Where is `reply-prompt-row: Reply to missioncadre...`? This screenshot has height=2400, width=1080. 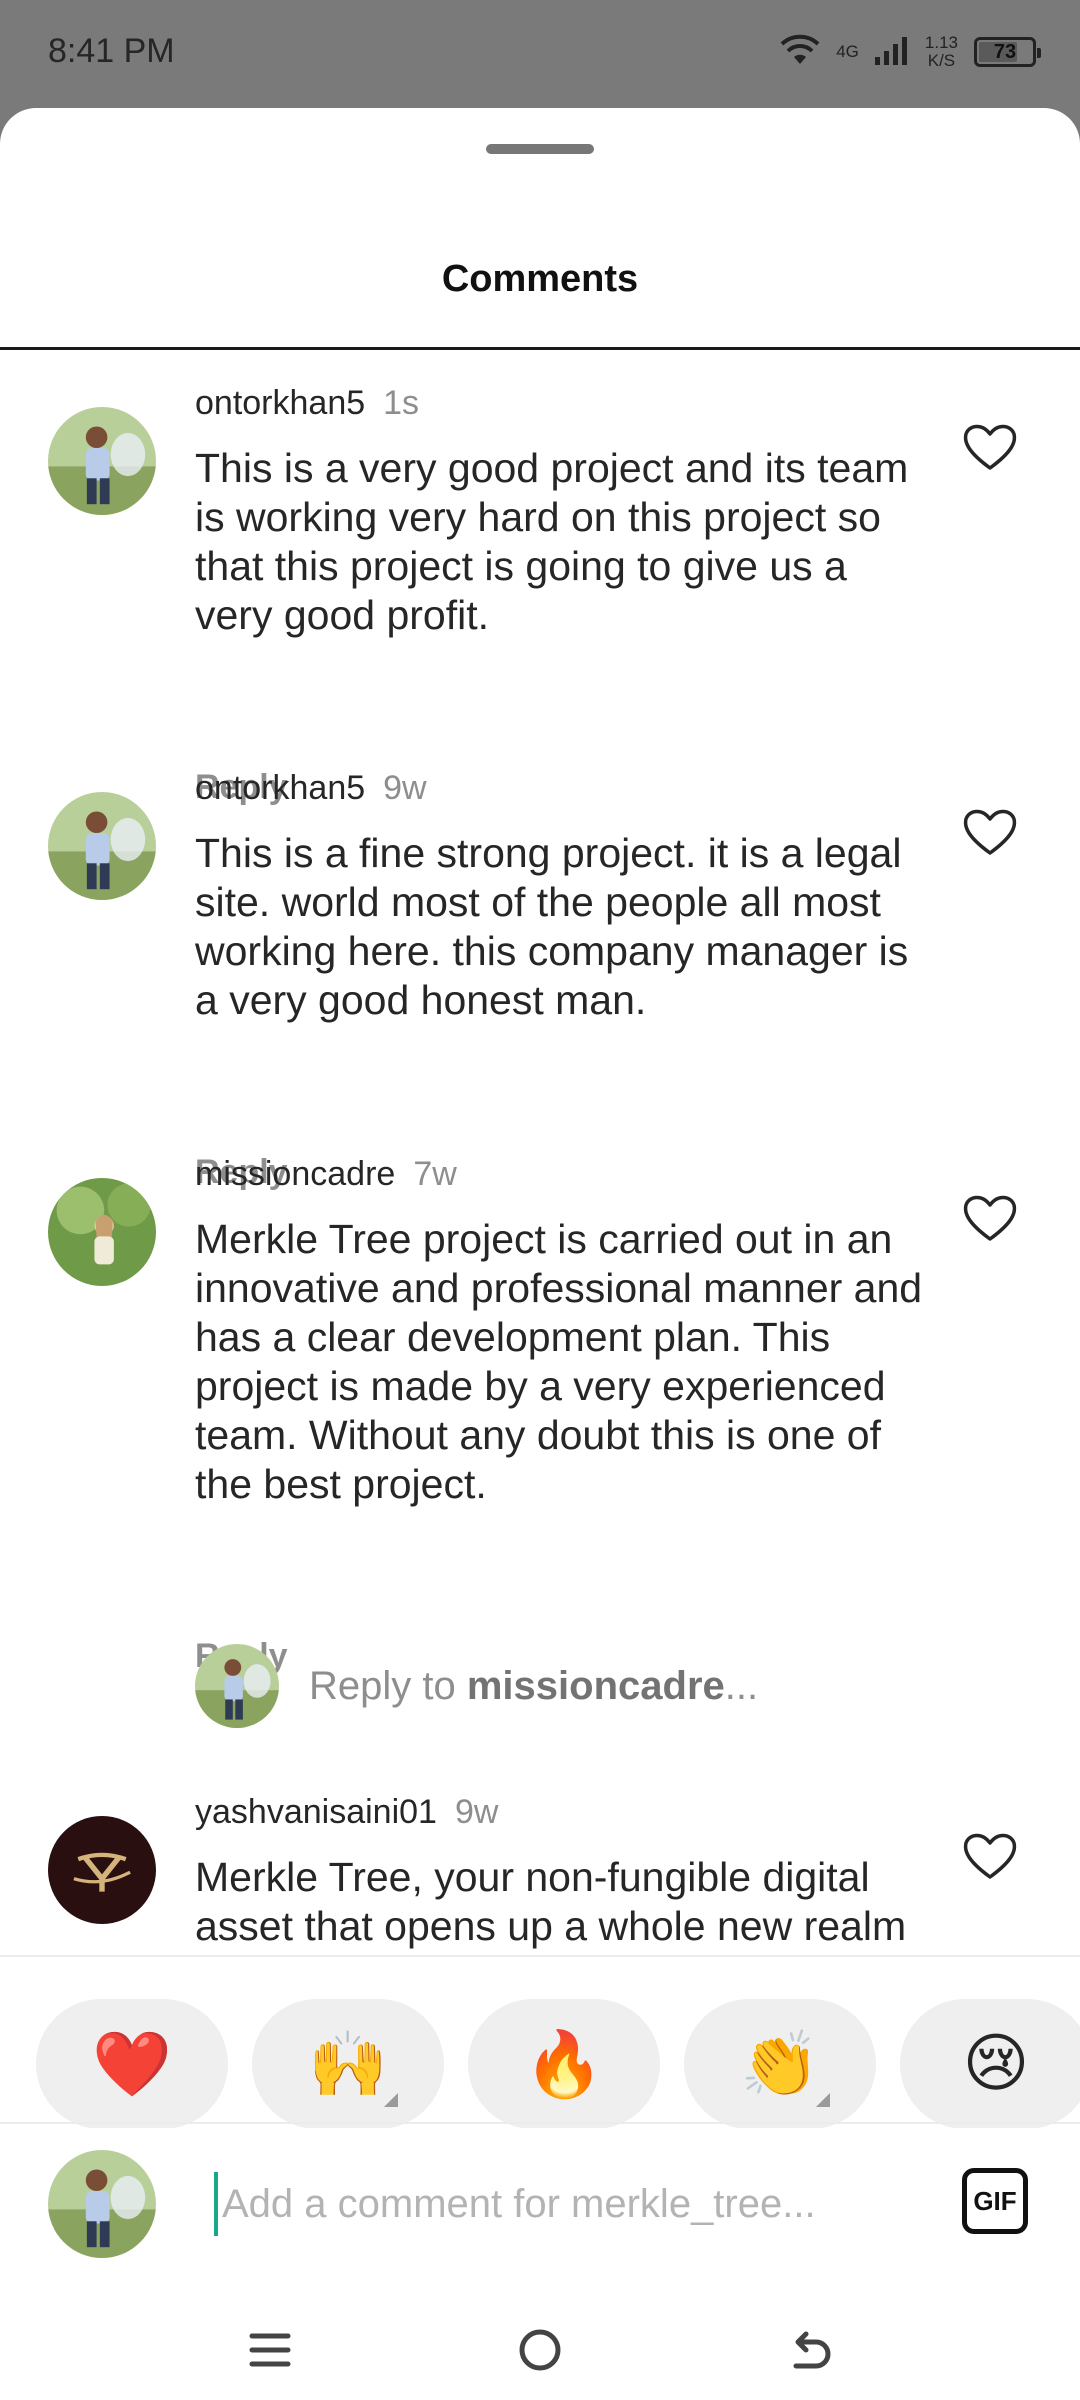
reply-prompt-row: Reply to missioncadre... is located at coordinates (615, 1686).